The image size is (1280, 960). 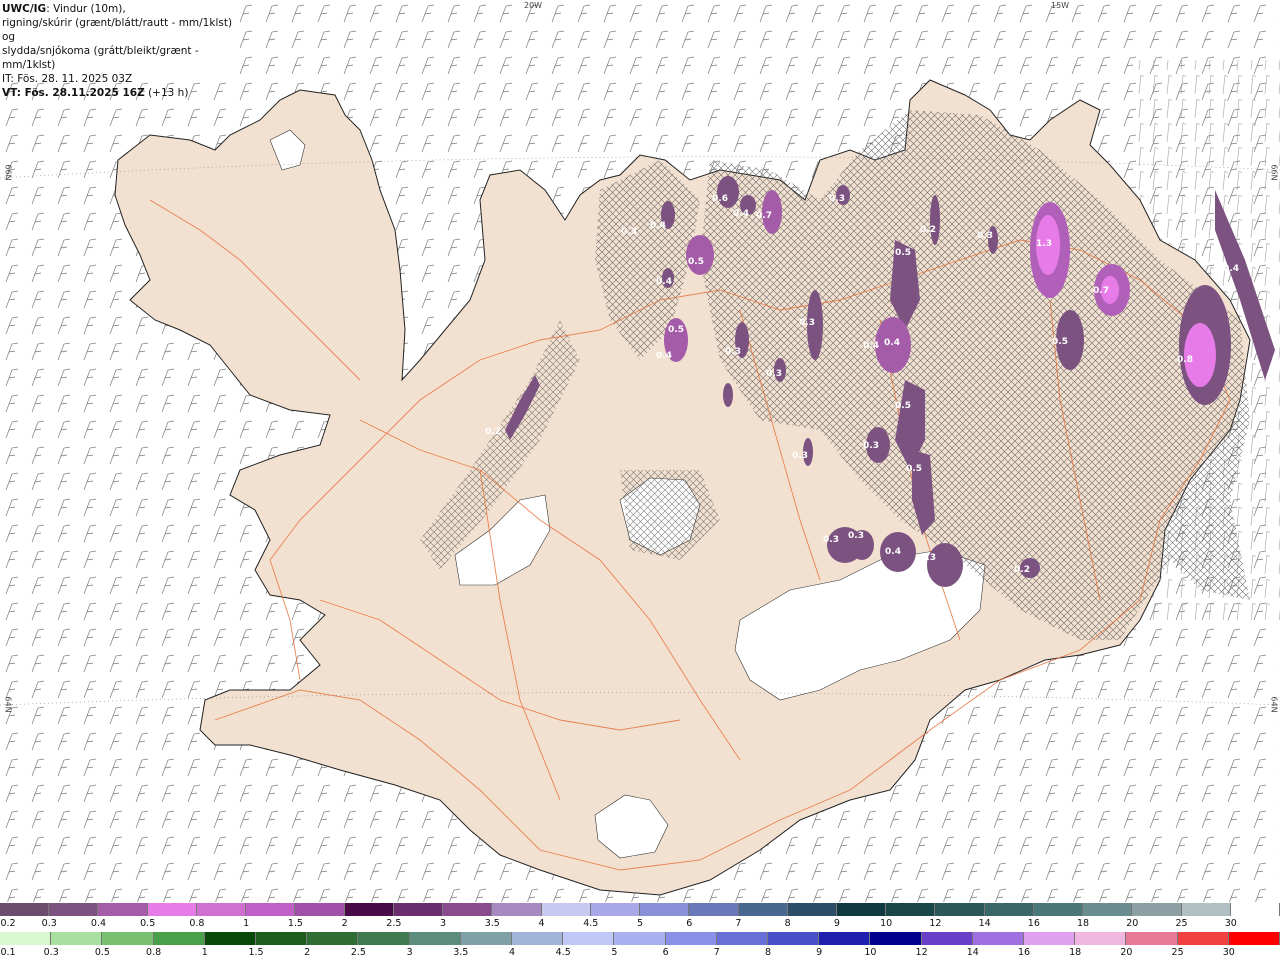 I want to click on legend-rain-tick-label: 14, so click(x=972, y=952).